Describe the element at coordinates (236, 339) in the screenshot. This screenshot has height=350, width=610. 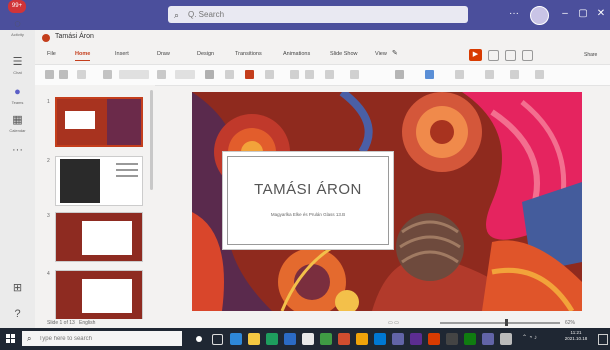
I see `edge-icon` at that location.